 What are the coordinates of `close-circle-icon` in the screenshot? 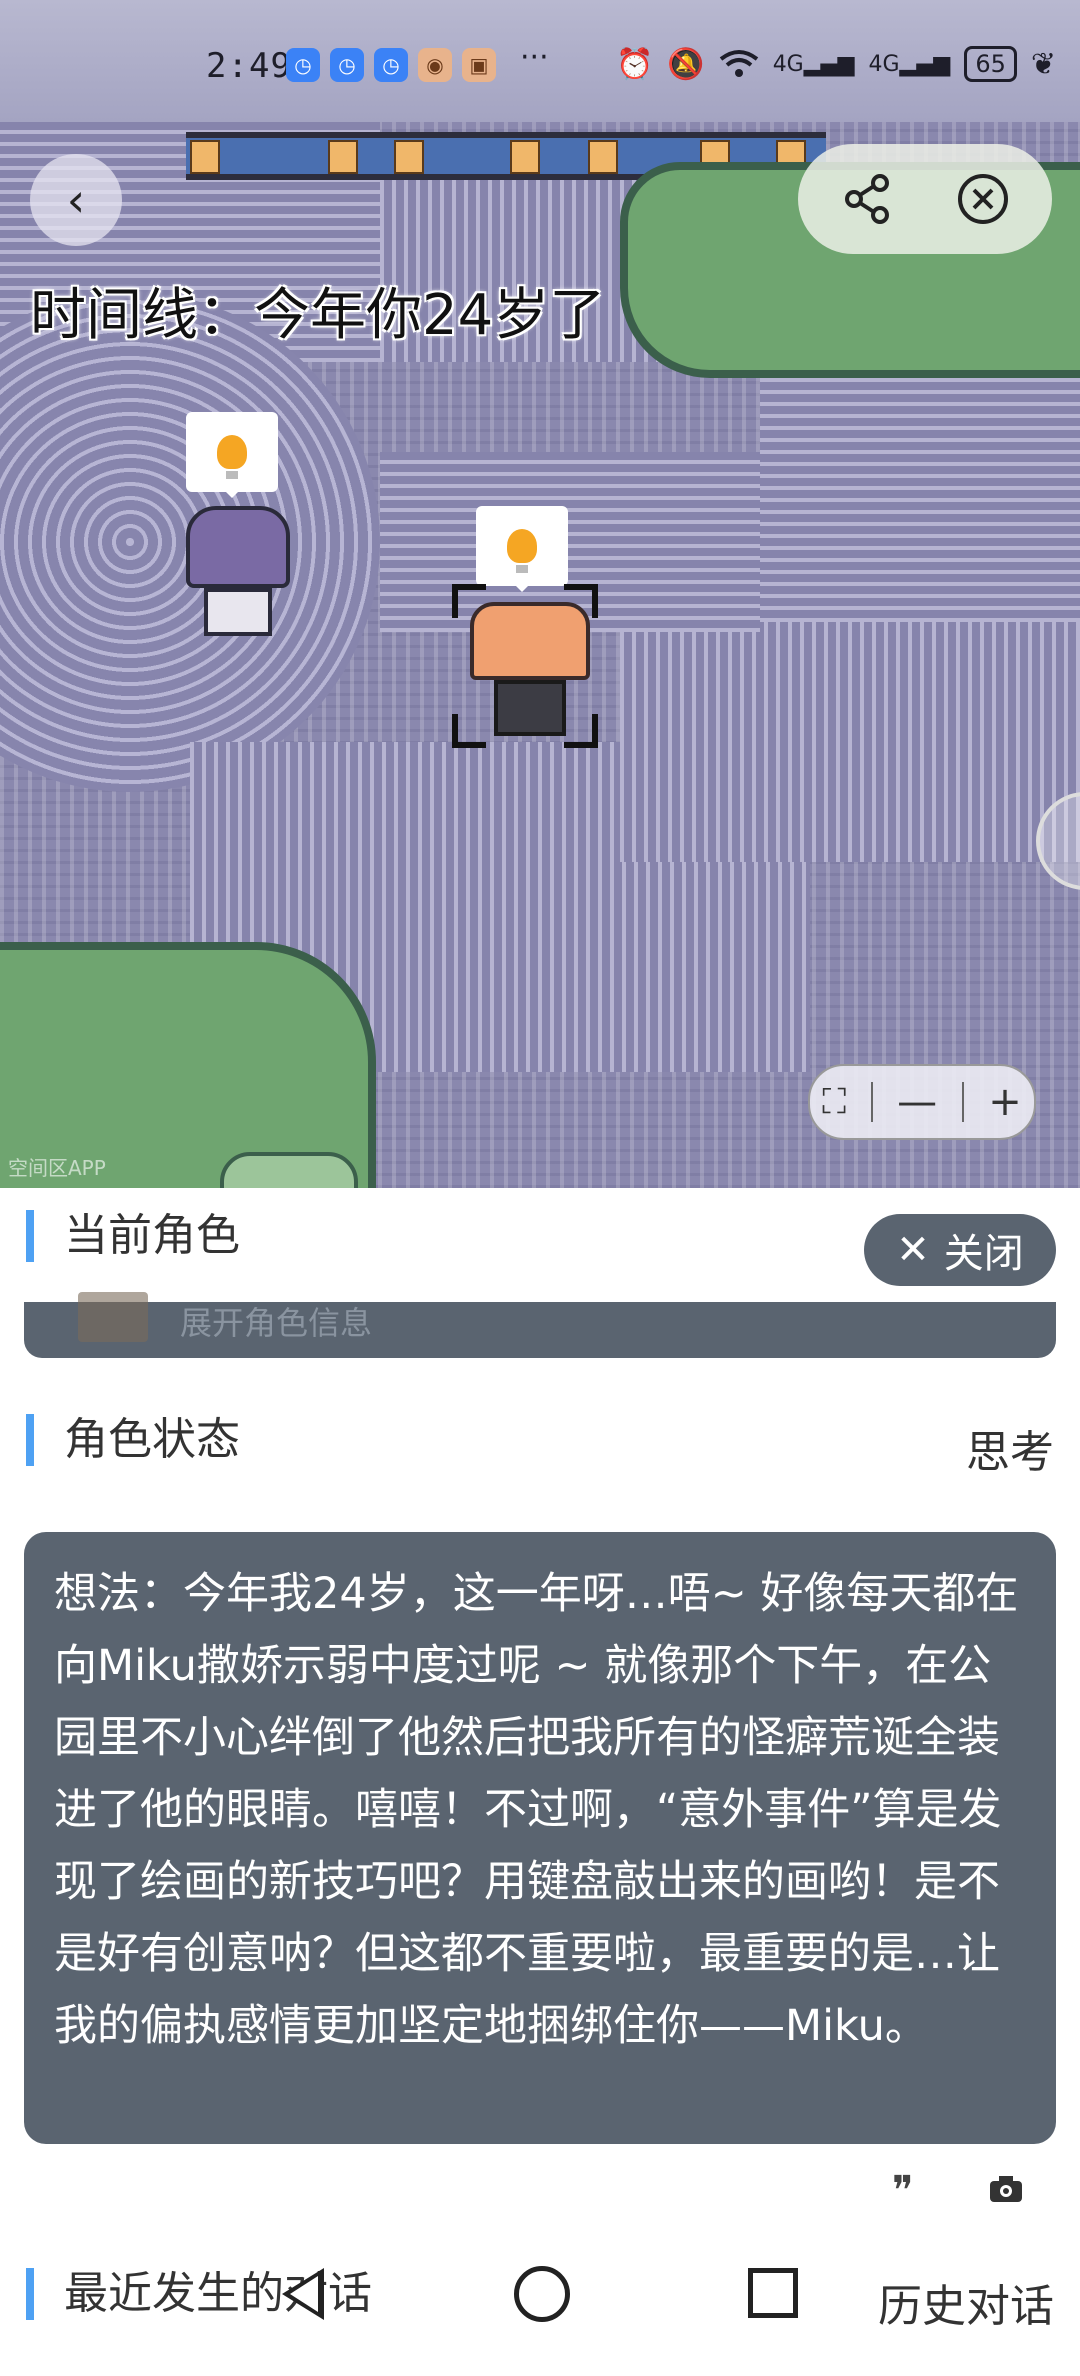 It's located at (983, 199).